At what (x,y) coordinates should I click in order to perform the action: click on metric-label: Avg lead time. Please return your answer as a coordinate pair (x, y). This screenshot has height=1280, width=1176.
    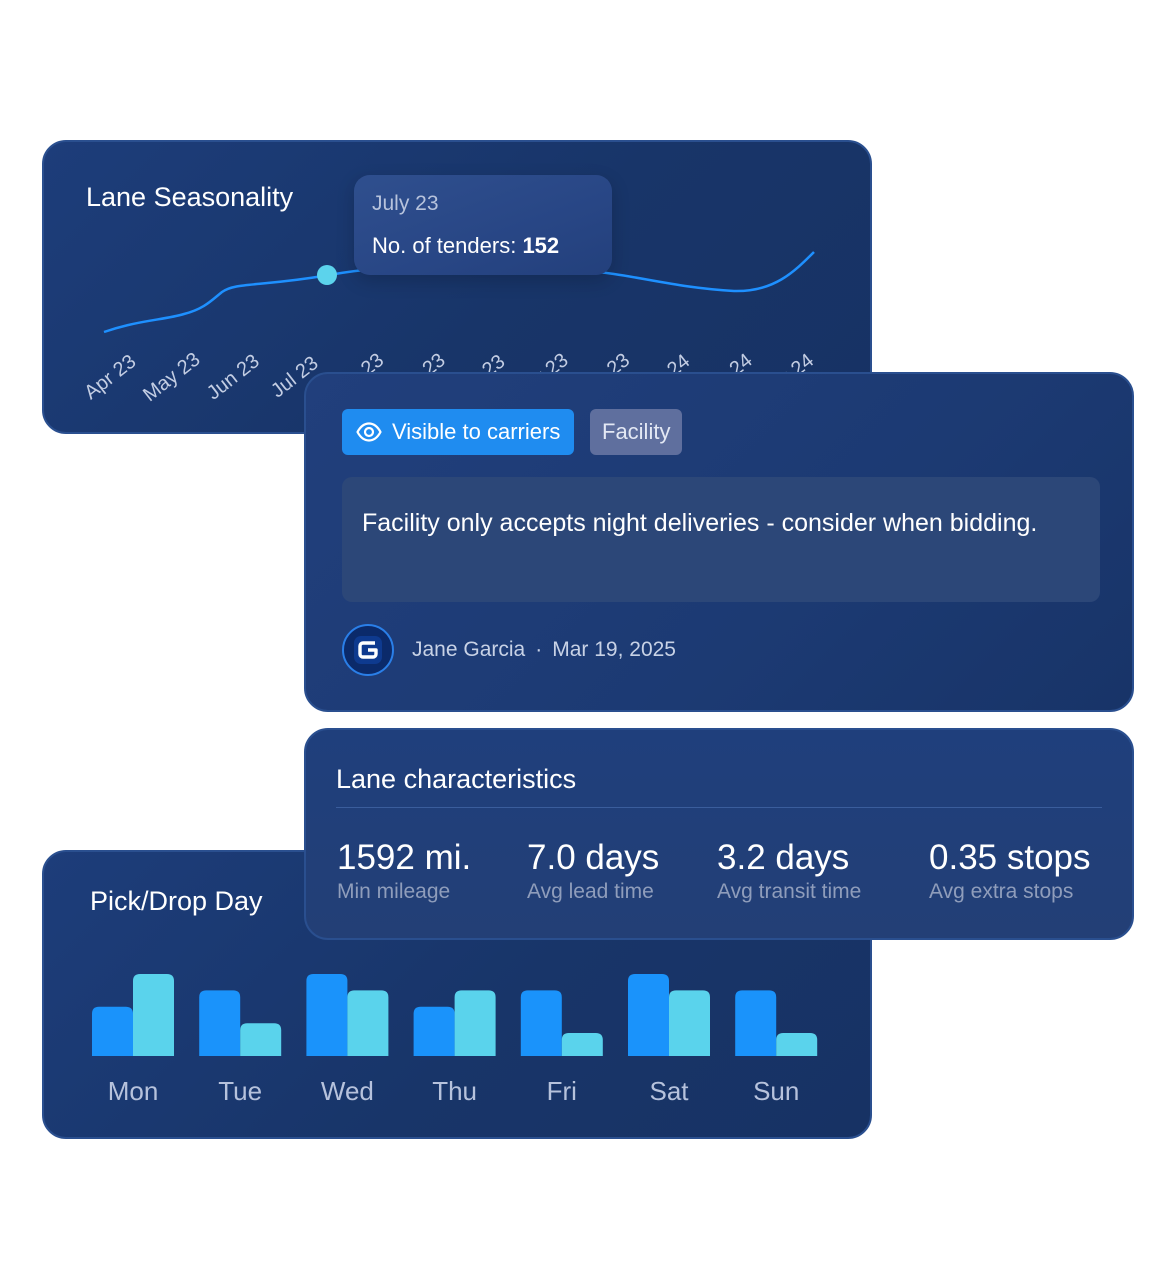
    Looking at the image, I should click on (590, 891).